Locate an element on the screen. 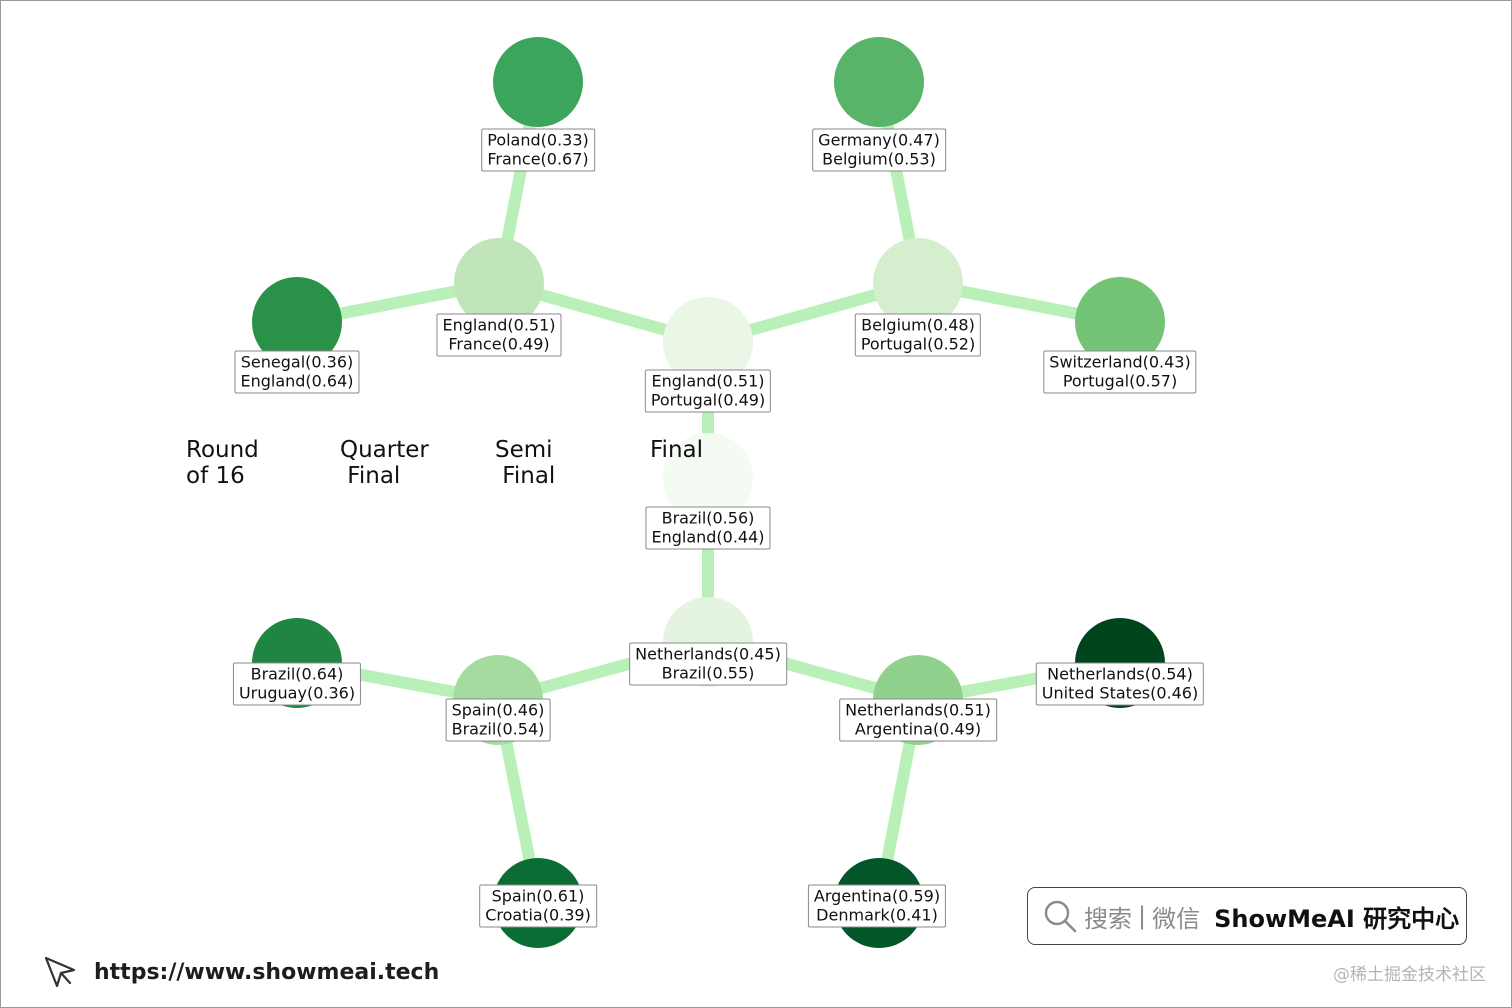 This screenshot has width=1512, height=1008. match-label-spa-cro: Spain(0.61) Croatia(0.39) is located at coordinates (538, 906).